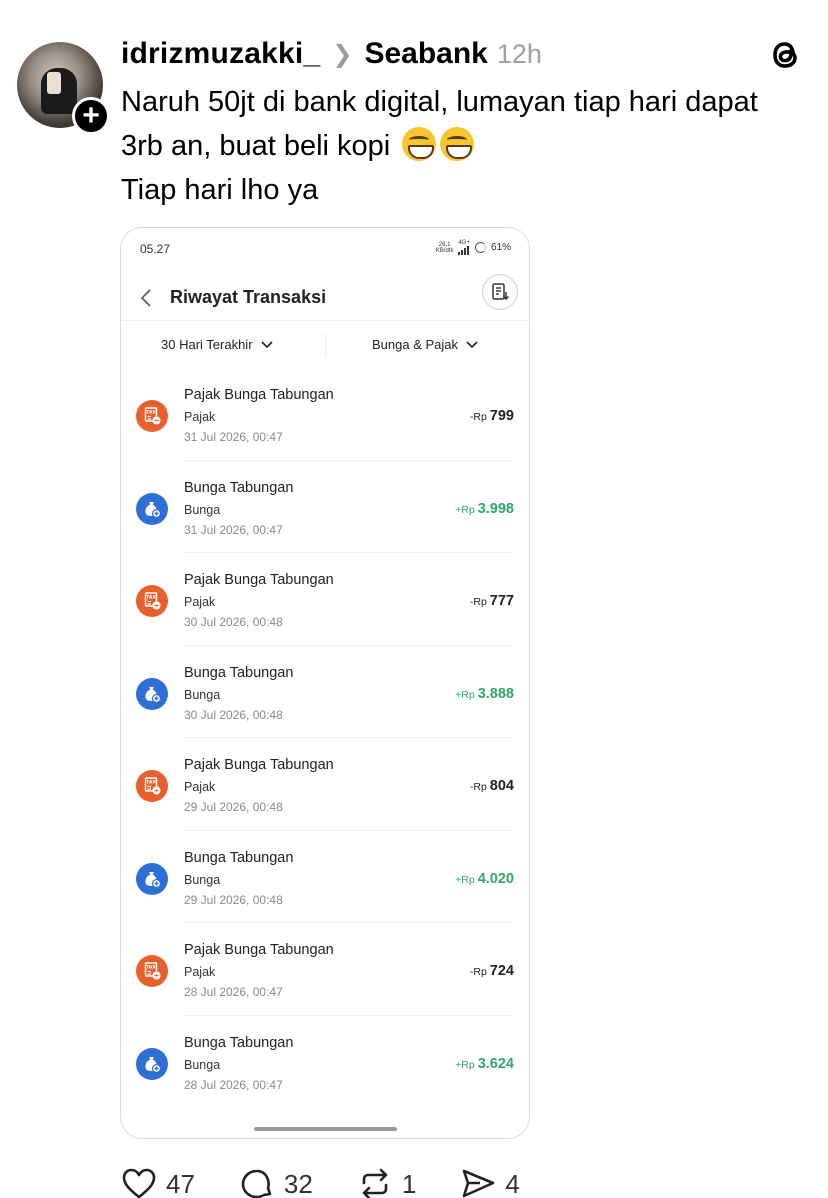 The height and width of the screenshot is (1198, 828). Describe the element at coordinates (425, 54) in the screenshot. I see `community-name: Seabank` at that location.